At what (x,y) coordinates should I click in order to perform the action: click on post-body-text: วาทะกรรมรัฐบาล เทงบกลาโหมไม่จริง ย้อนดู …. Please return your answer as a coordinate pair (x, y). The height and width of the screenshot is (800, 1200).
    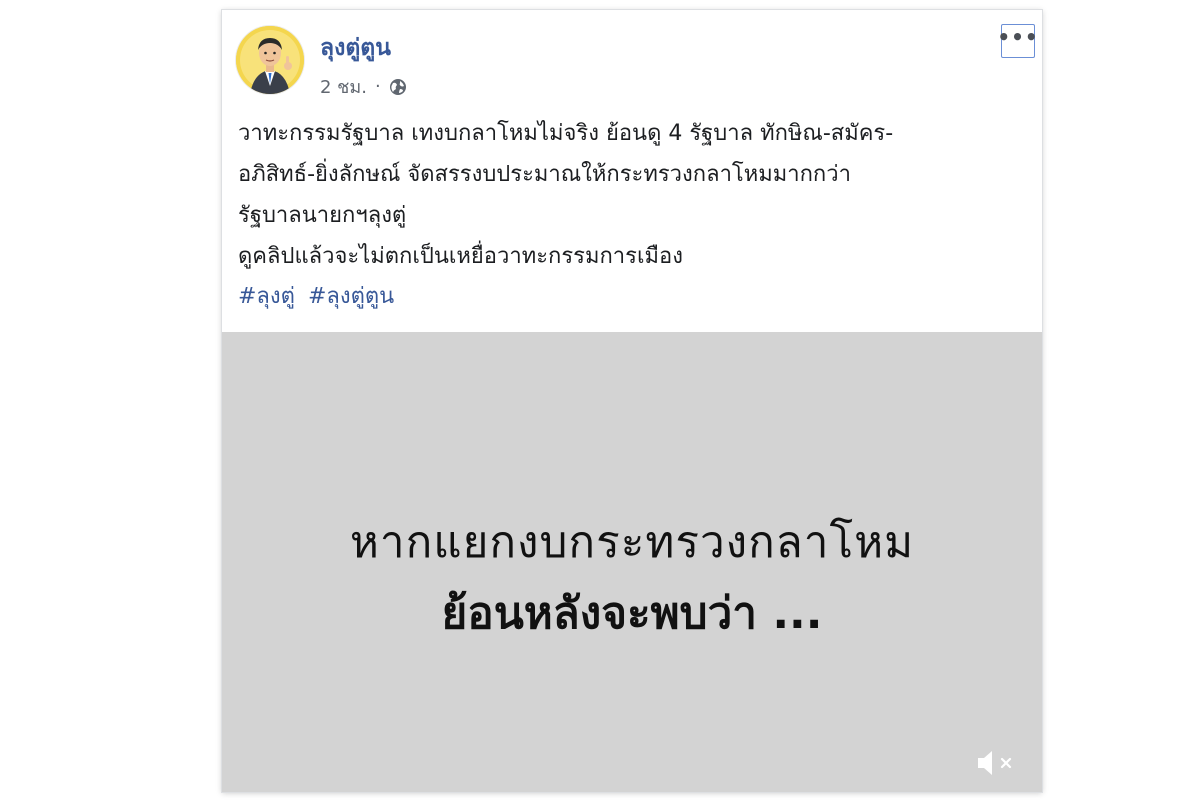
    Looking at the image, I should click on (633, 195).